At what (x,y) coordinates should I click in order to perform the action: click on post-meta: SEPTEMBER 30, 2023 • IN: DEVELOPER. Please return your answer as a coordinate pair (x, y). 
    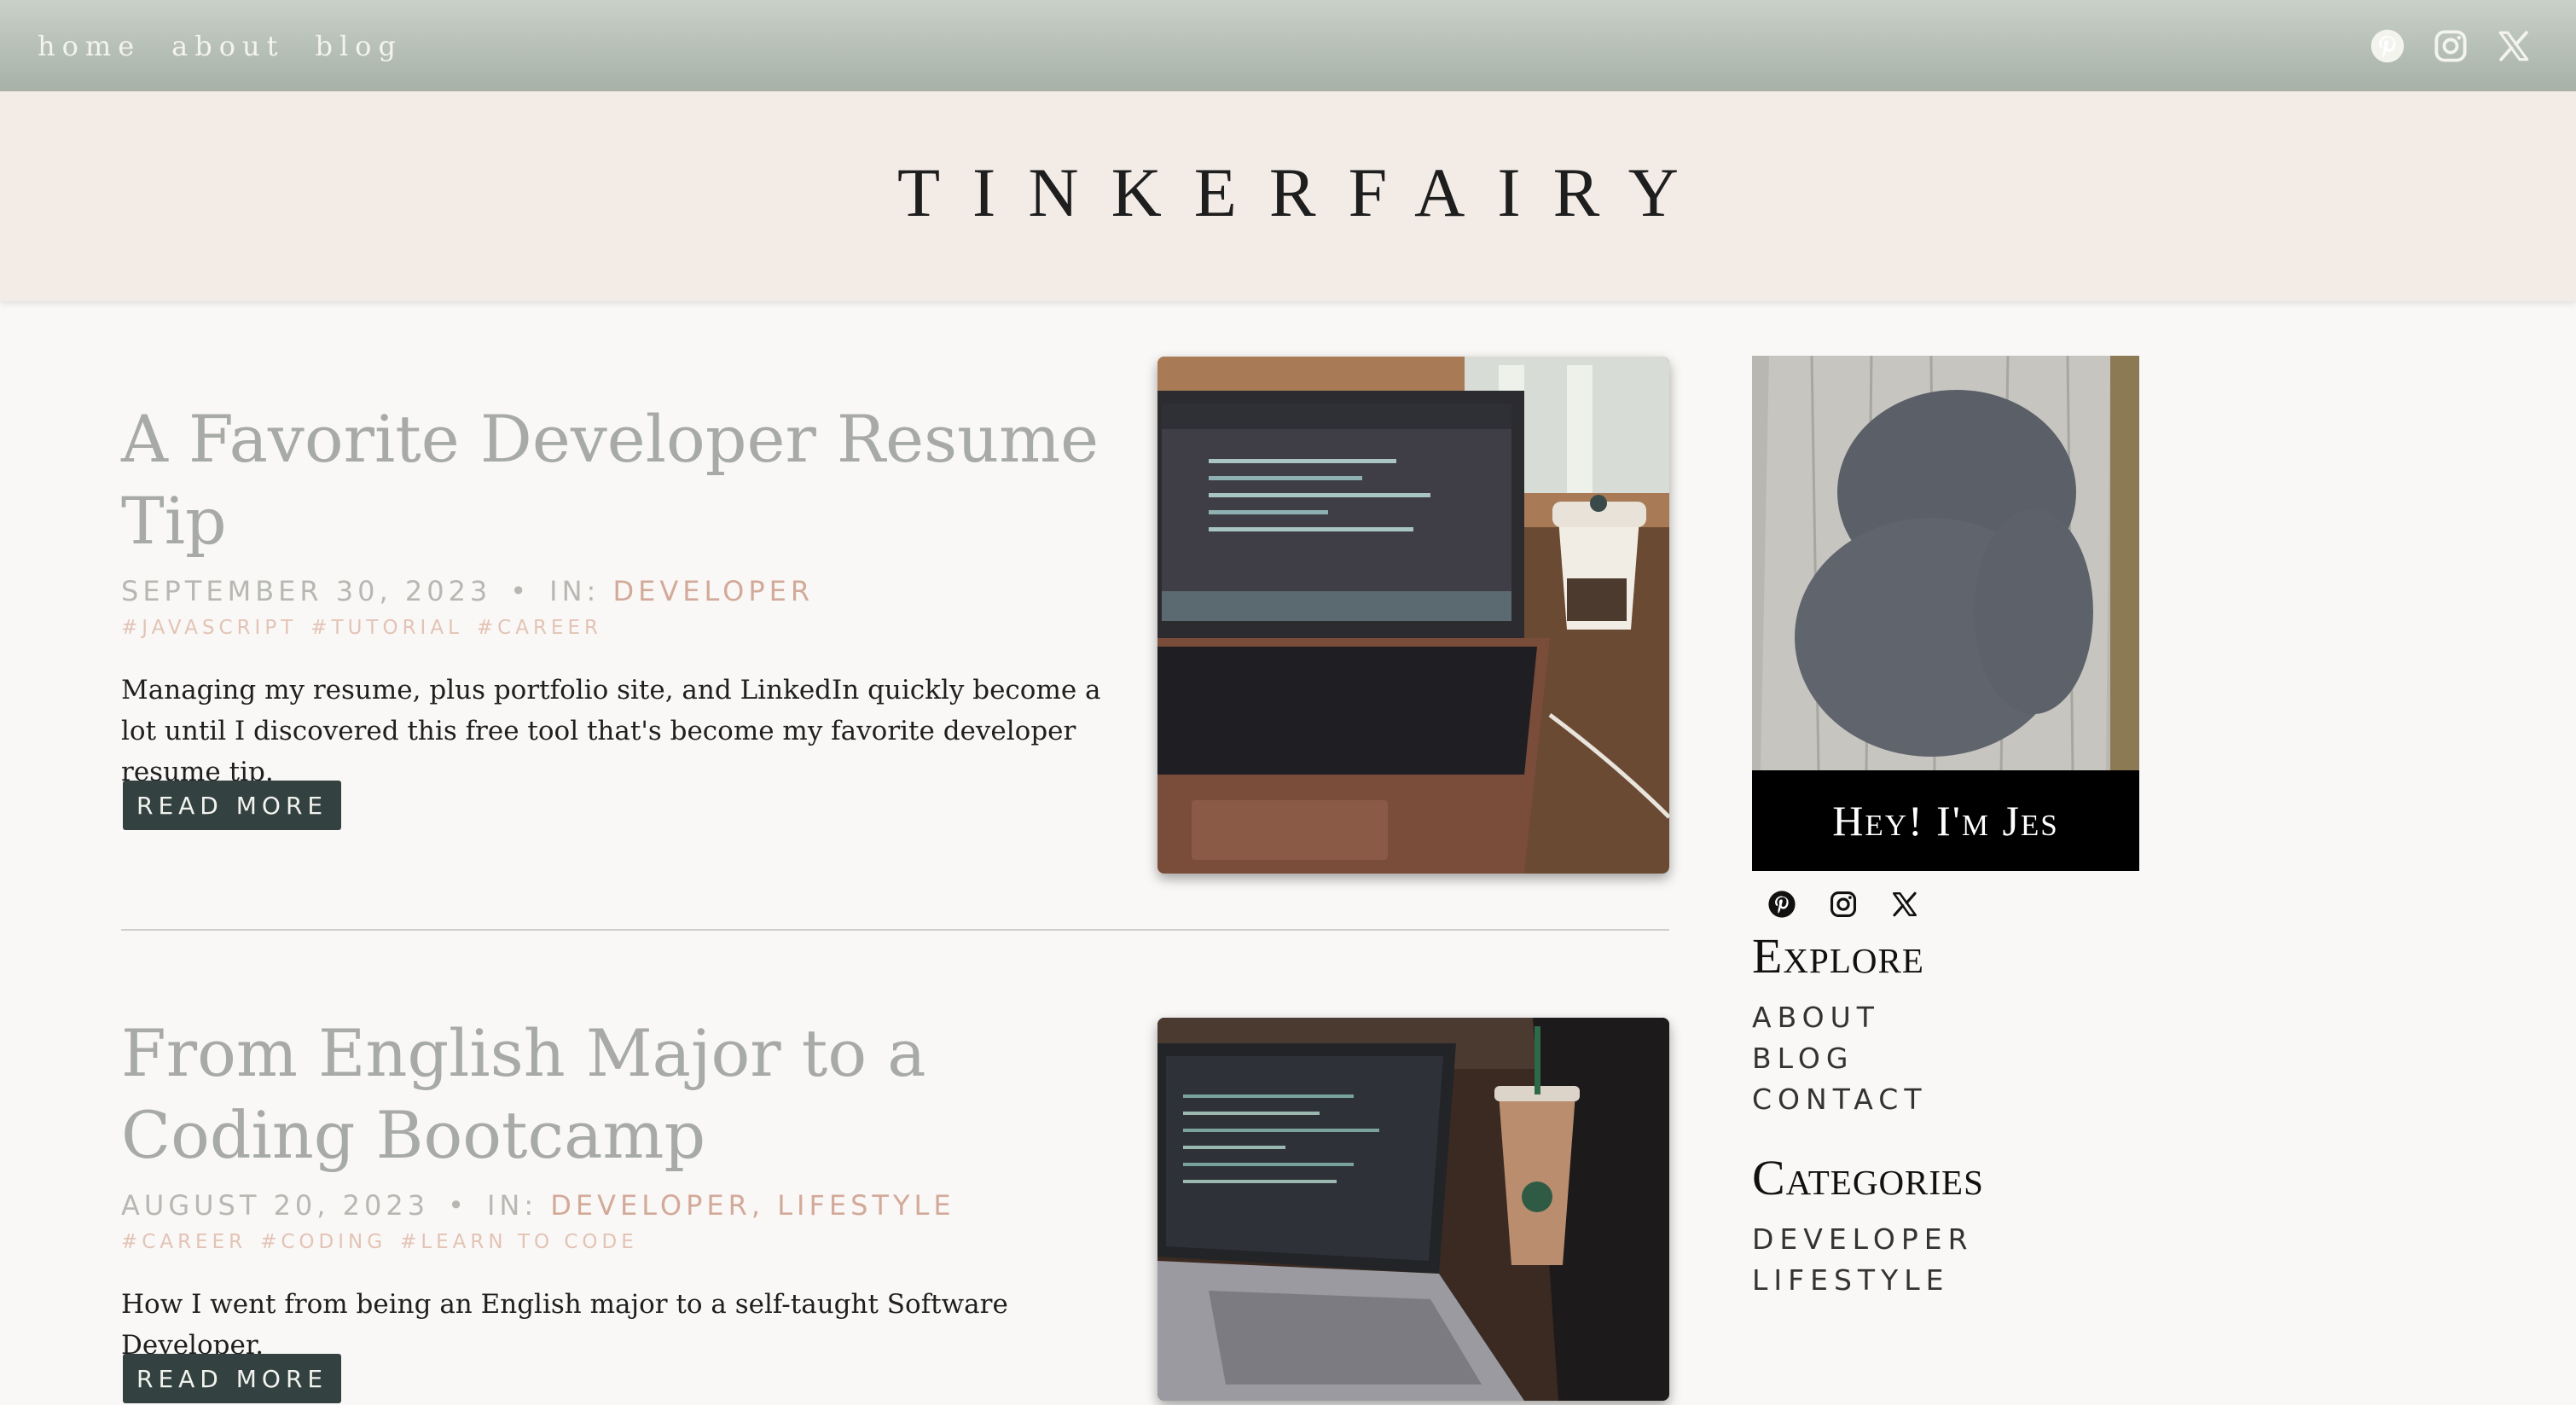
    Looking at the image, I should click on (467, 591).